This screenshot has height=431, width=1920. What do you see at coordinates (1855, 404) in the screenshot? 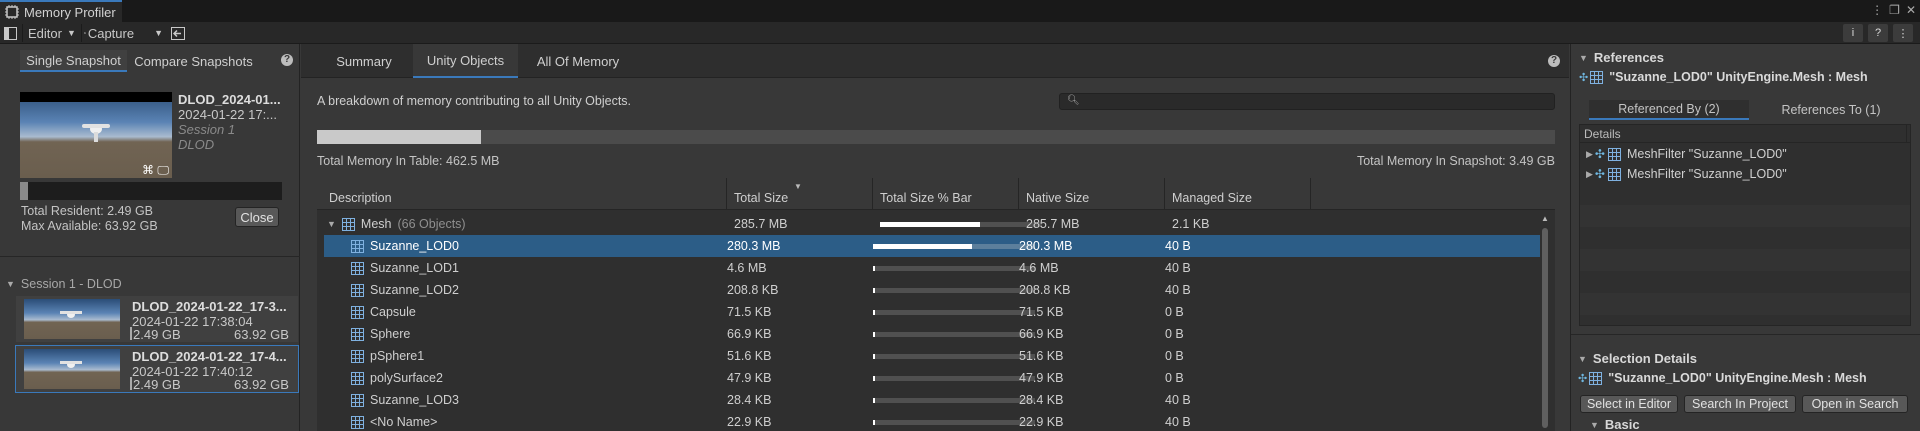
I see `open-in-search-button: Open in Search` at bounding box center [1855, 404].